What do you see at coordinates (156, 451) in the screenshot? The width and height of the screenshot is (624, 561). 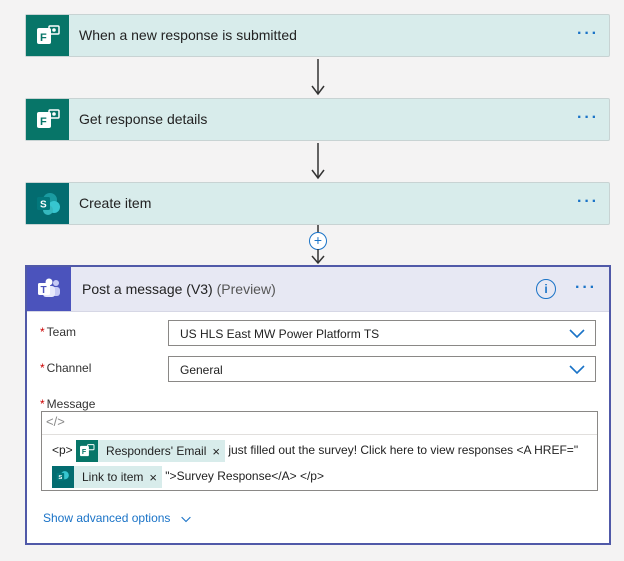 I see `token-label: Responders' Email` at bounding box center [156, 451].